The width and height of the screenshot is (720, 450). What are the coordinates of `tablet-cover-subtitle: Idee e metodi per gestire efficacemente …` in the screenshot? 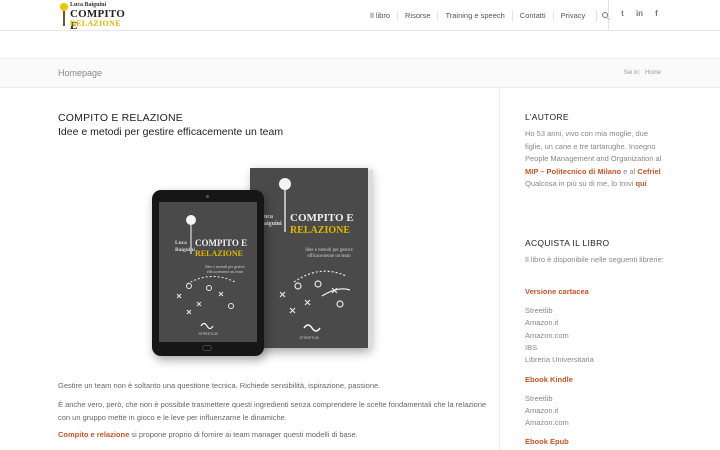 It's located at (225, 269).